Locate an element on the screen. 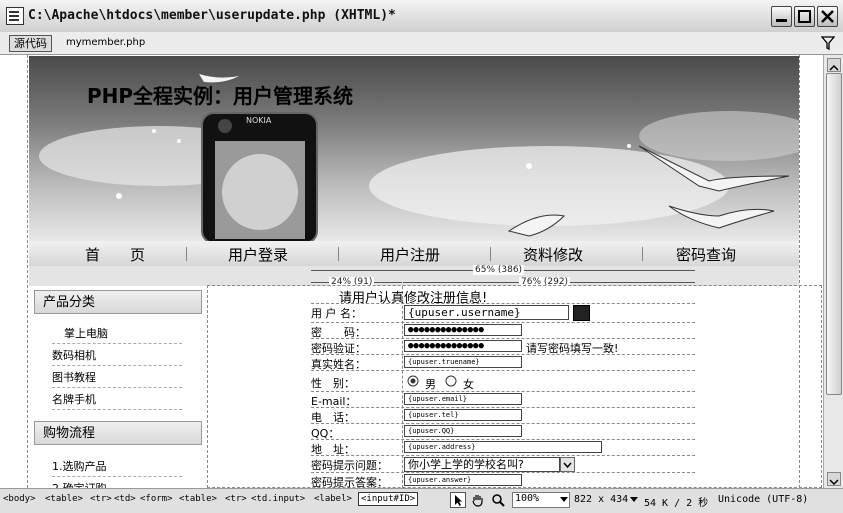 The height and width of the screenshot is (513, 843). label-username: 用 户 名： is located at coordinates (336, 313).